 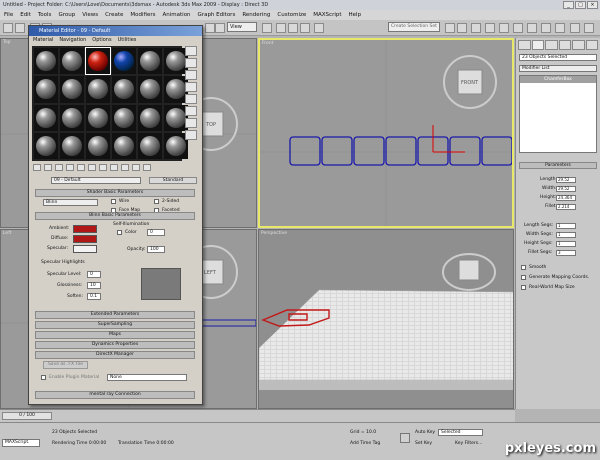 I want to click on menu-views: Views, so click(x=90, y=15).